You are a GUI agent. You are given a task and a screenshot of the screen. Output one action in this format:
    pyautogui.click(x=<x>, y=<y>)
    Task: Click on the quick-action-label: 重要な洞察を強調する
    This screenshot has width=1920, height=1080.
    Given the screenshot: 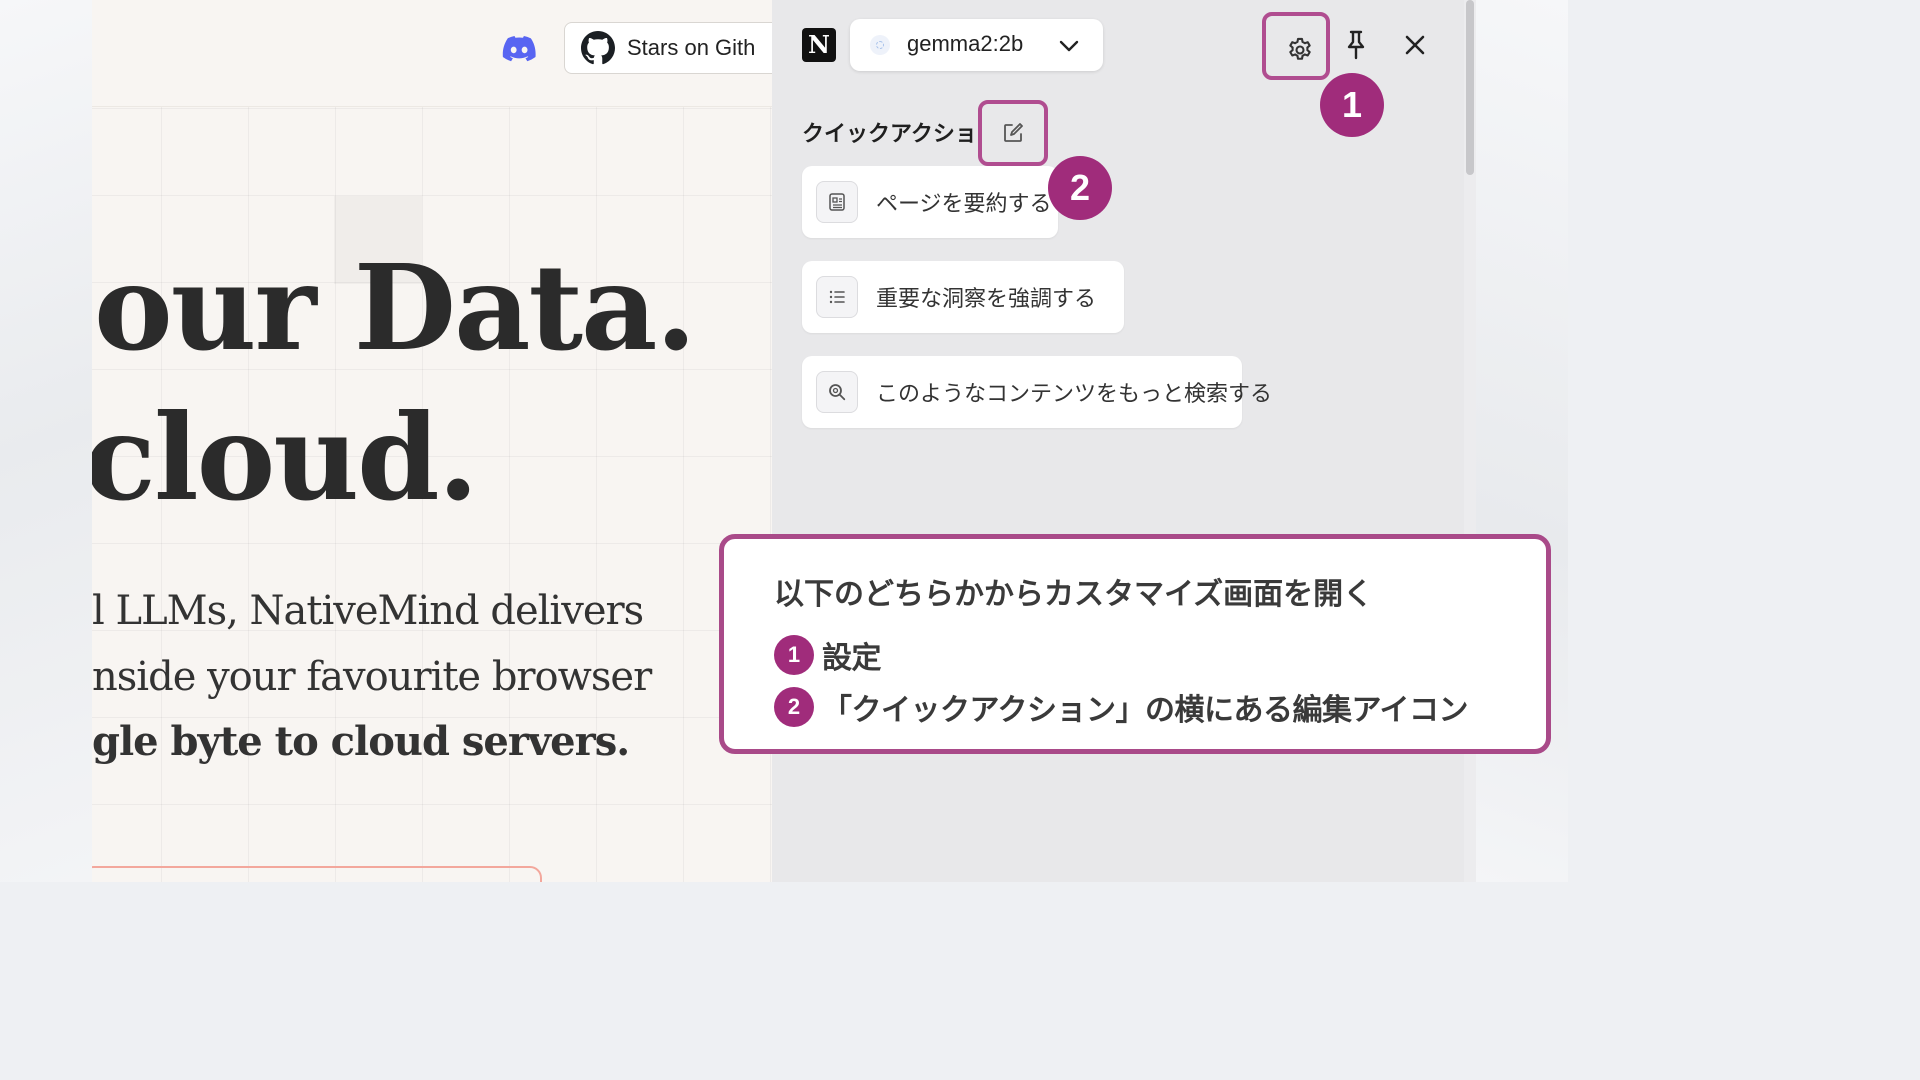 What is the action you would take?
    pyautogui.click(x=986, y=299)
    